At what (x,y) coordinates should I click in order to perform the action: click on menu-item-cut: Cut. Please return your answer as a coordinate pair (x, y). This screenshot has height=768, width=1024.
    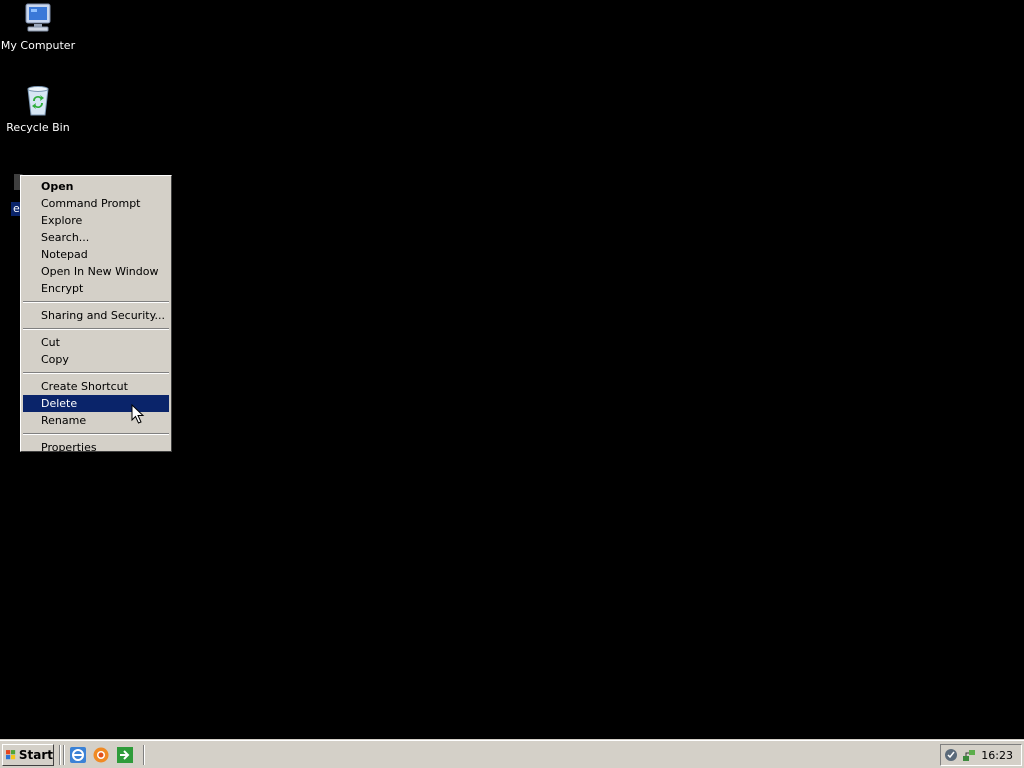
    Looking at the image, I should click on (96, 342).